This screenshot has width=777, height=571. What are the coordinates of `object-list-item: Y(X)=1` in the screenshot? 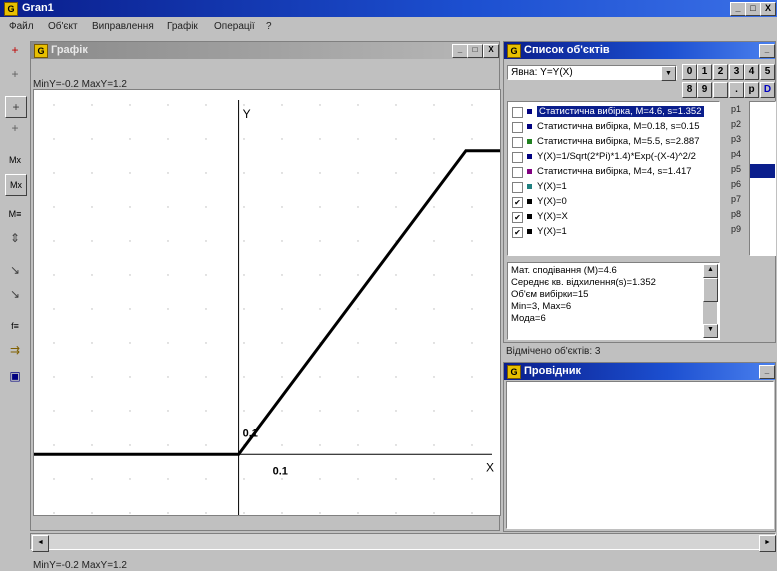 It's located at (613, 187).